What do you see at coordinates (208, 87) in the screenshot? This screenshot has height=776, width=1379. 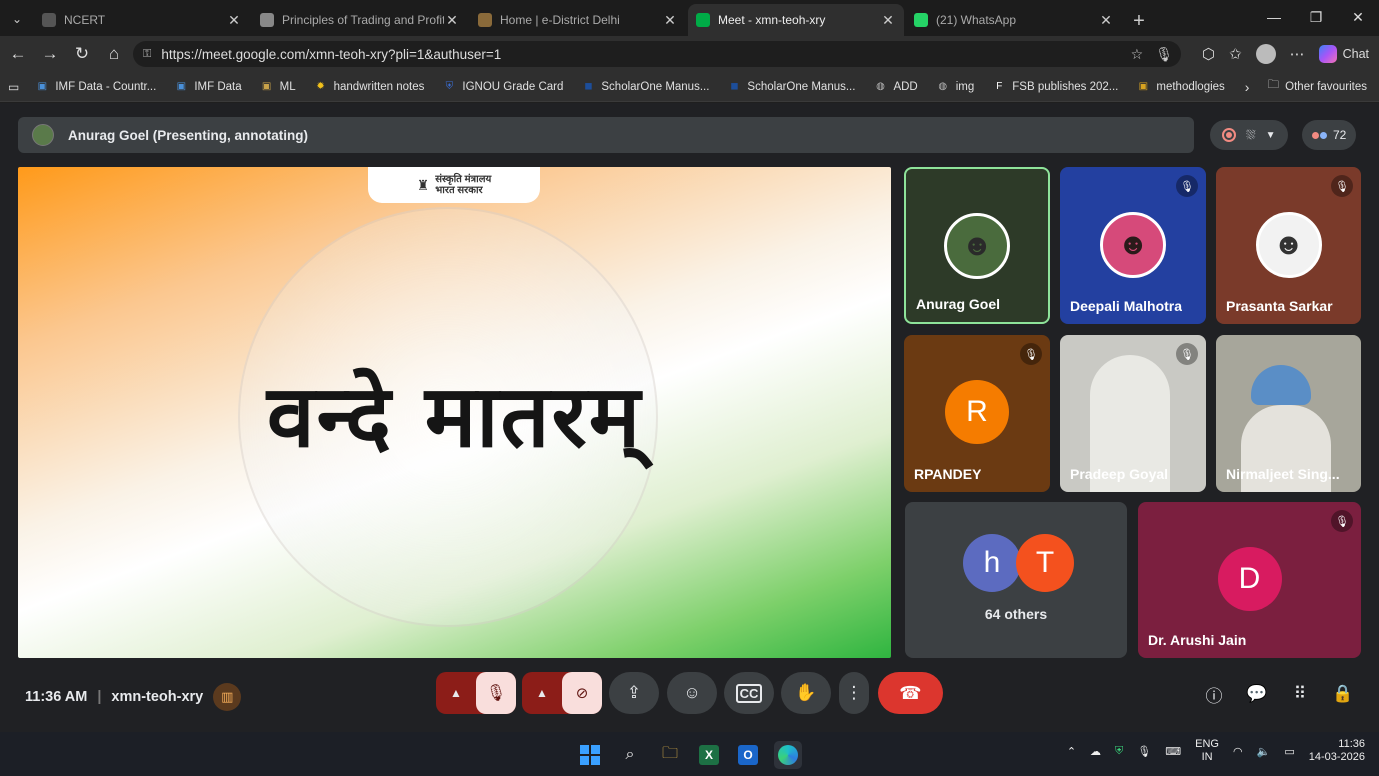 I see `bookmark-item: ▣ IMF Data` at bounding box center [208, 87].